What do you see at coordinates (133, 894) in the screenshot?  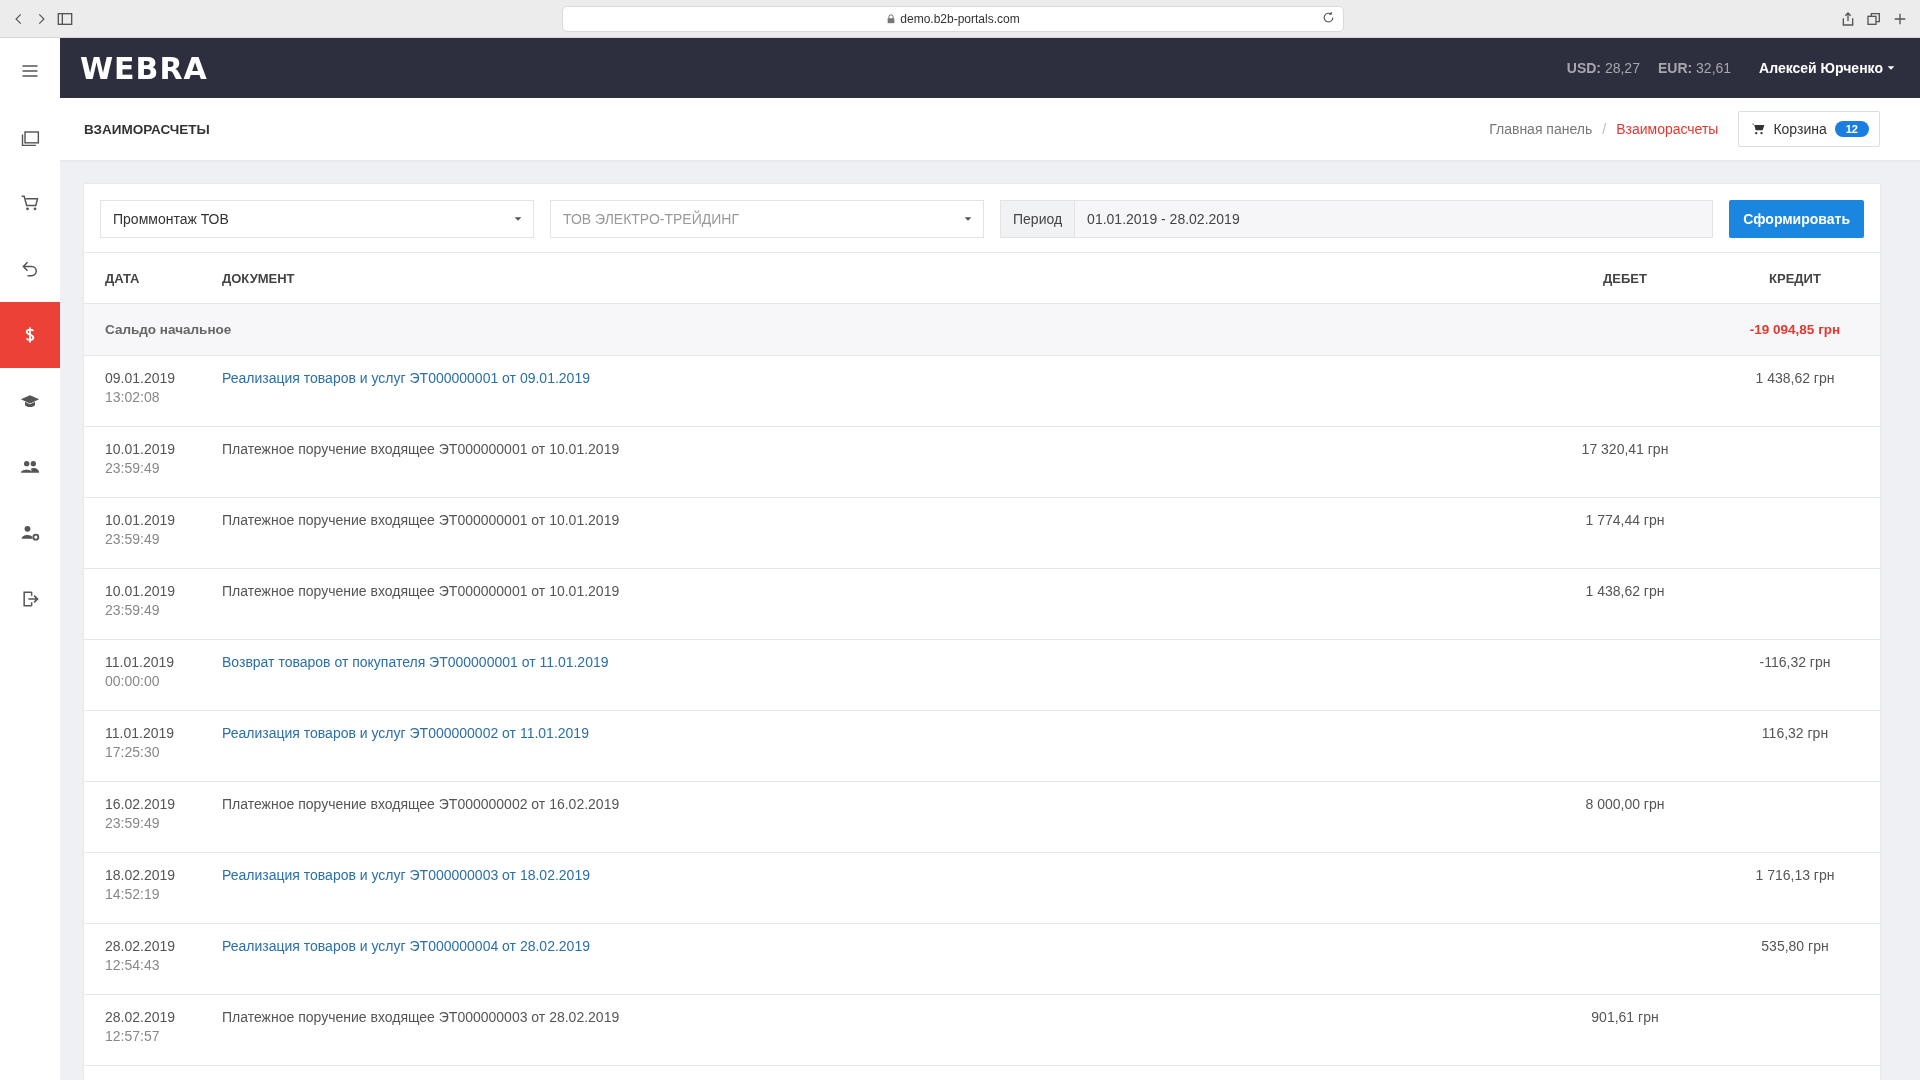 I see `time-text: 14:52:19` at bounding box center [133, 894].